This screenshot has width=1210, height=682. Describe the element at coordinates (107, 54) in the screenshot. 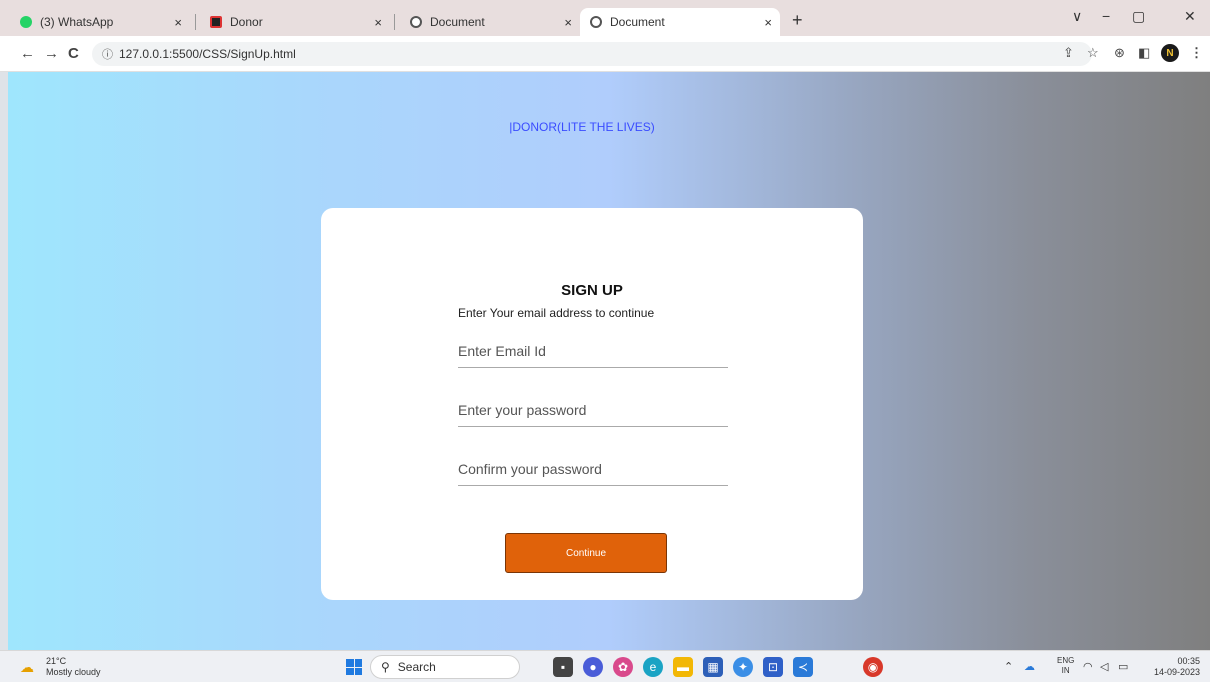

I see `site-info-icon: ⓘ` at that location.